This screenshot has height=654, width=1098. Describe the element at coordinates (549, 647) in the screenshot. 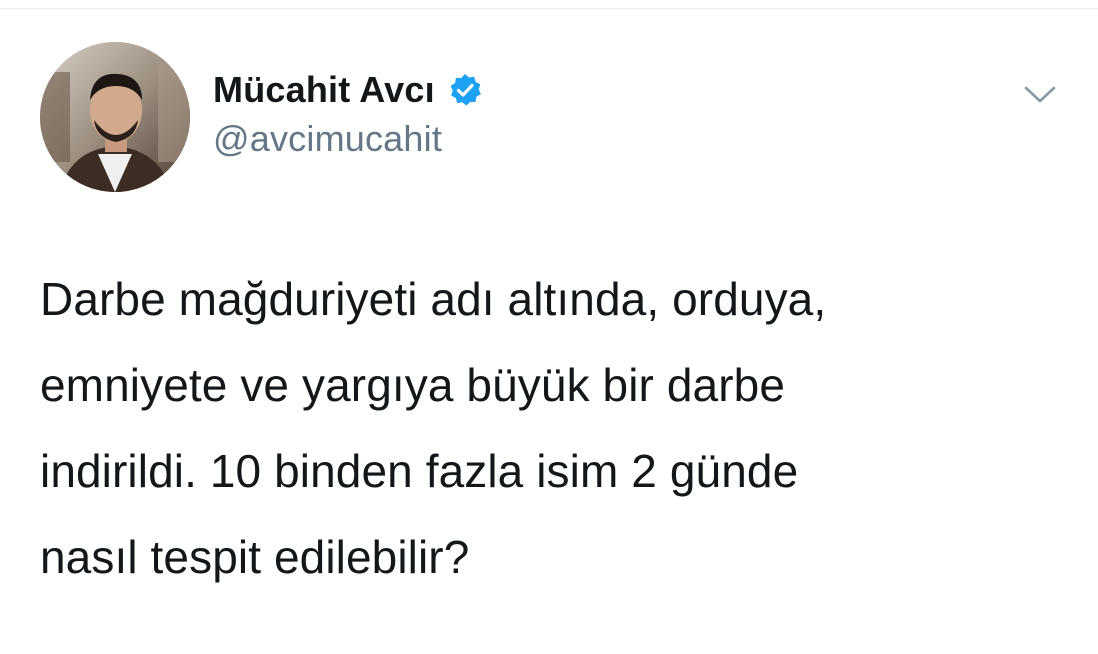

I see `bottom-edge` at that location.